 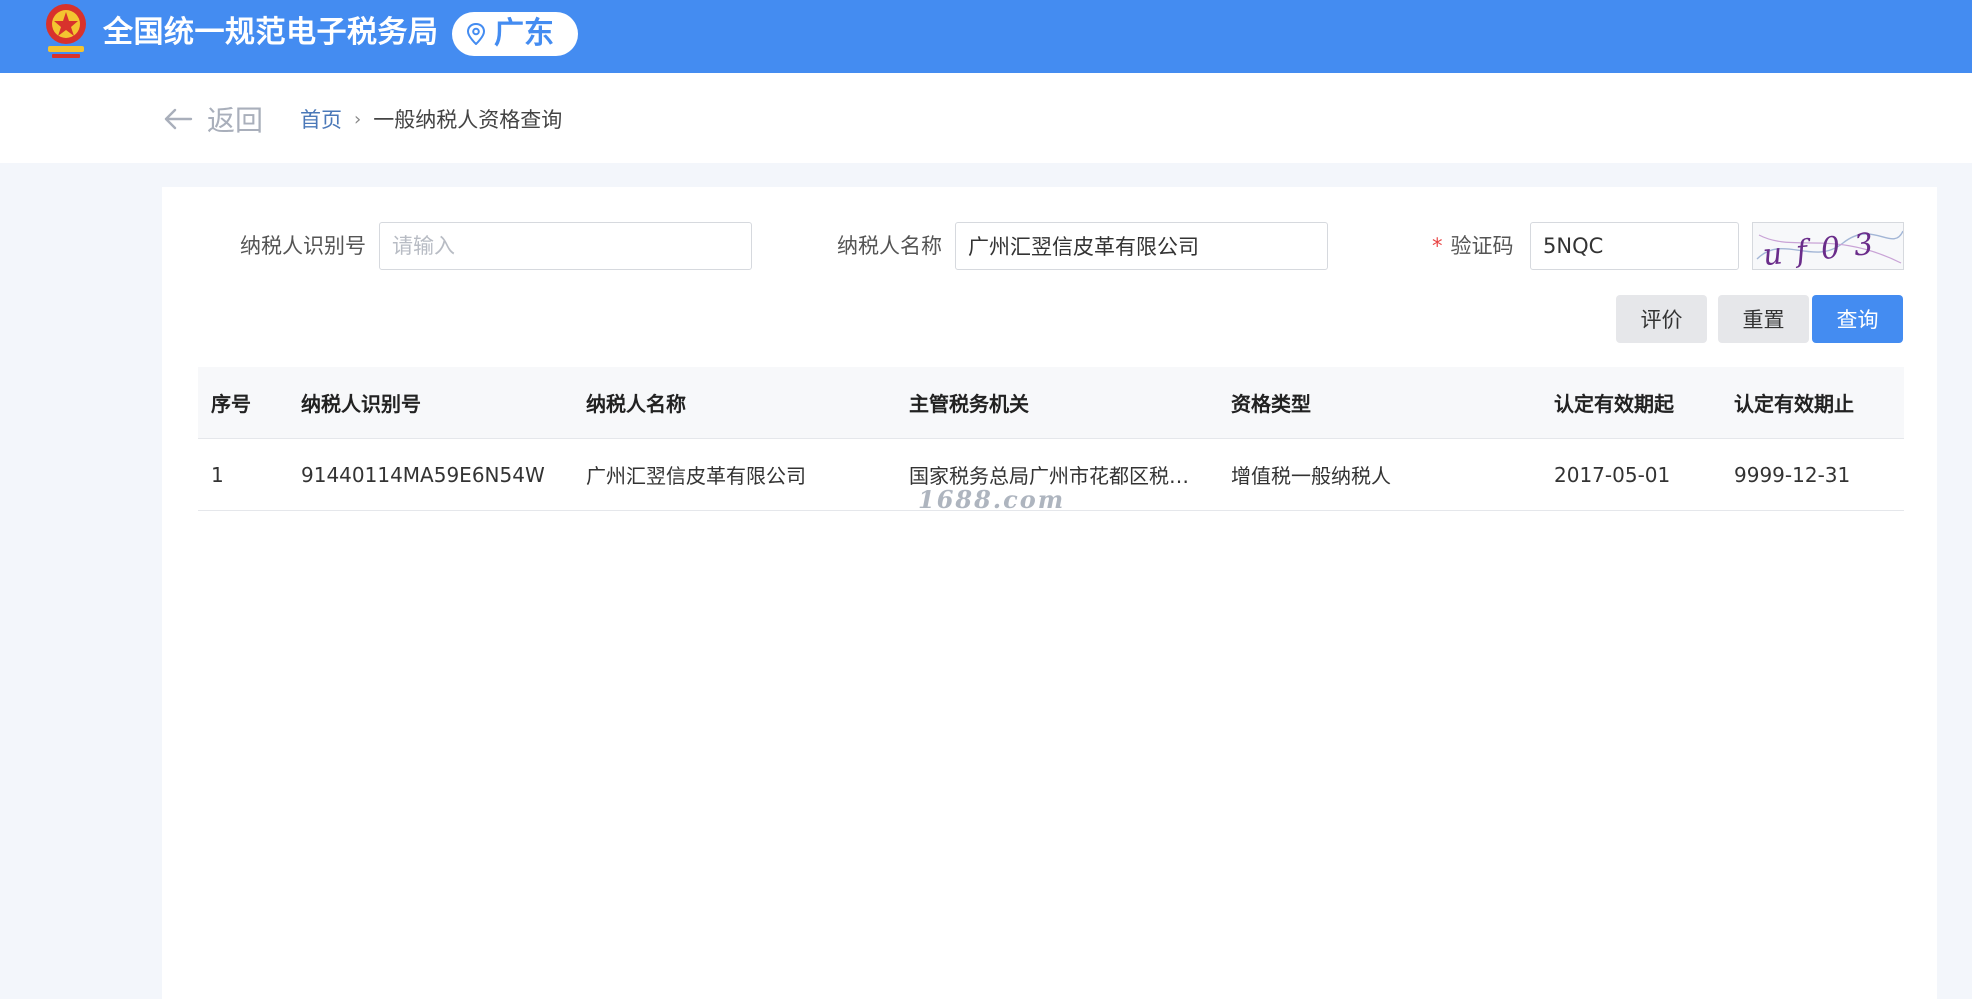 I want to click on cell-qualification-type: 增值税一般纳税人, so click(x=1311, y=476).